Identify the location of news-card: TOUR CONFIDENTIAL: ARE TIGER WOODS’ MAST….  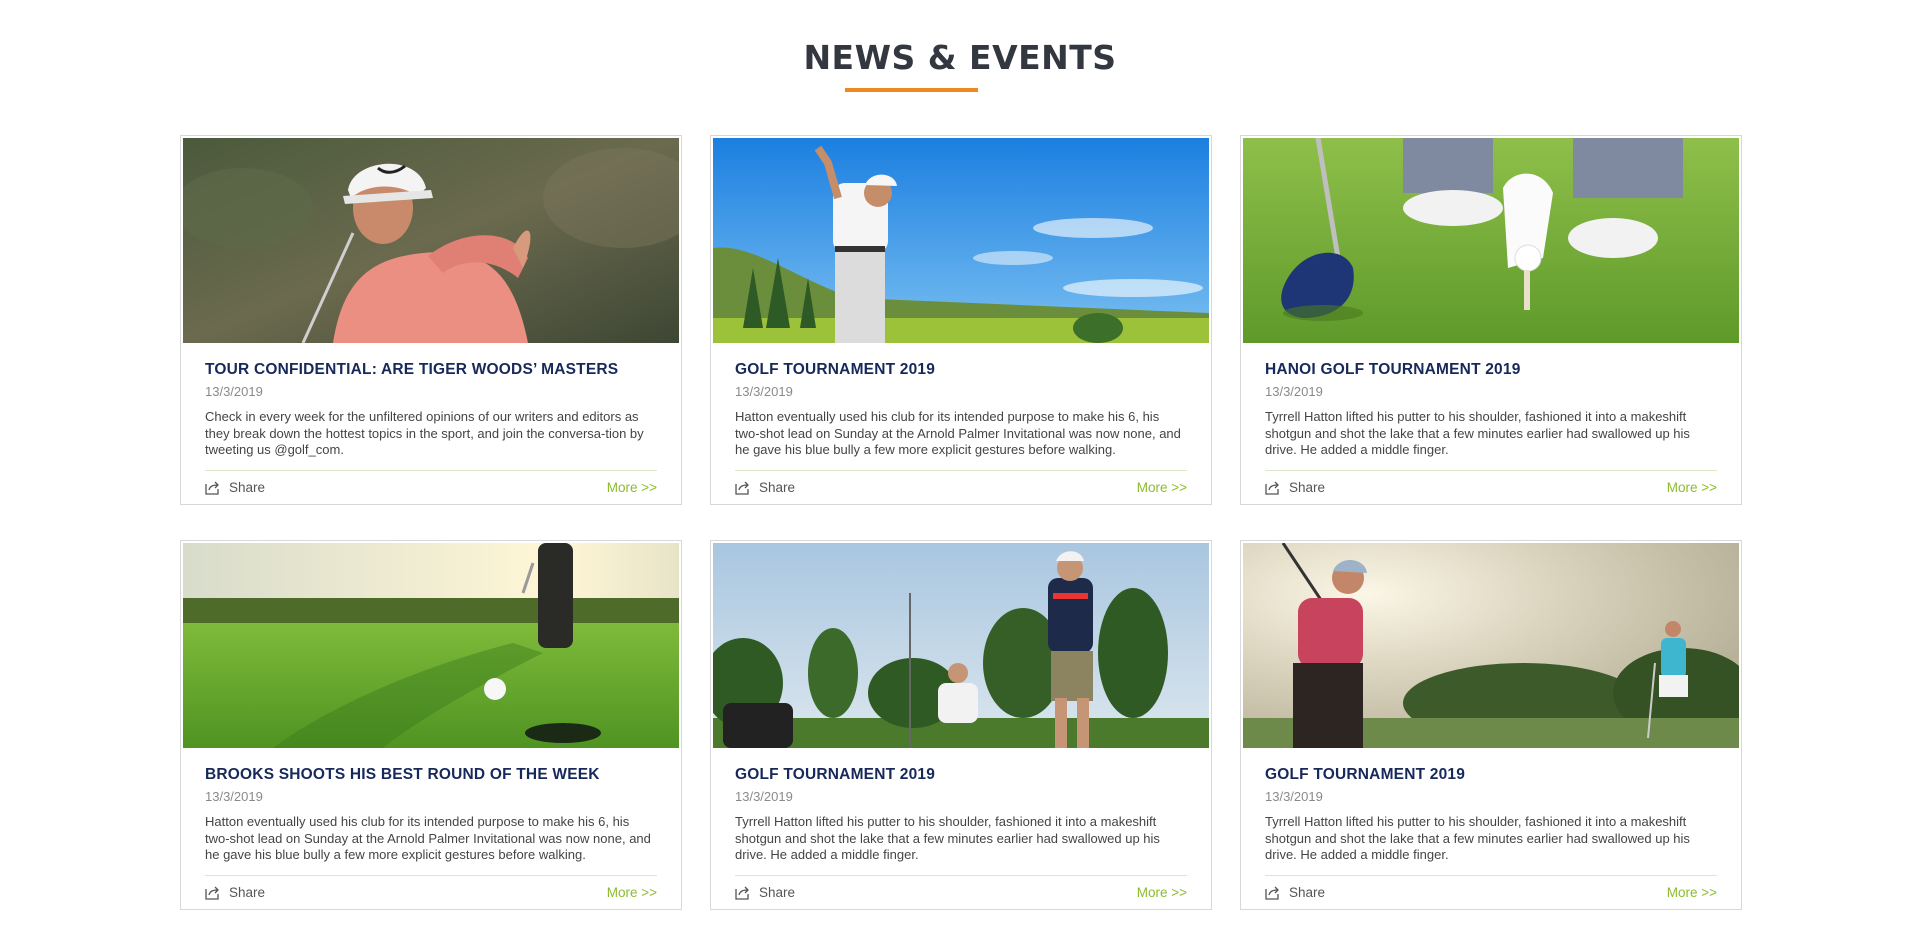
(431, 320).